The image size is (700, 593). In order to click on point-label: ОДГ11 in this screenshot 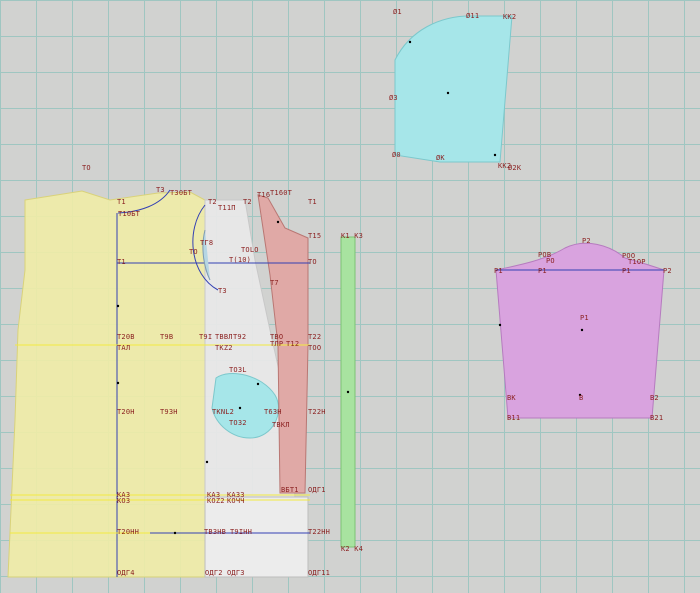, I will do `click(319, 573)`.